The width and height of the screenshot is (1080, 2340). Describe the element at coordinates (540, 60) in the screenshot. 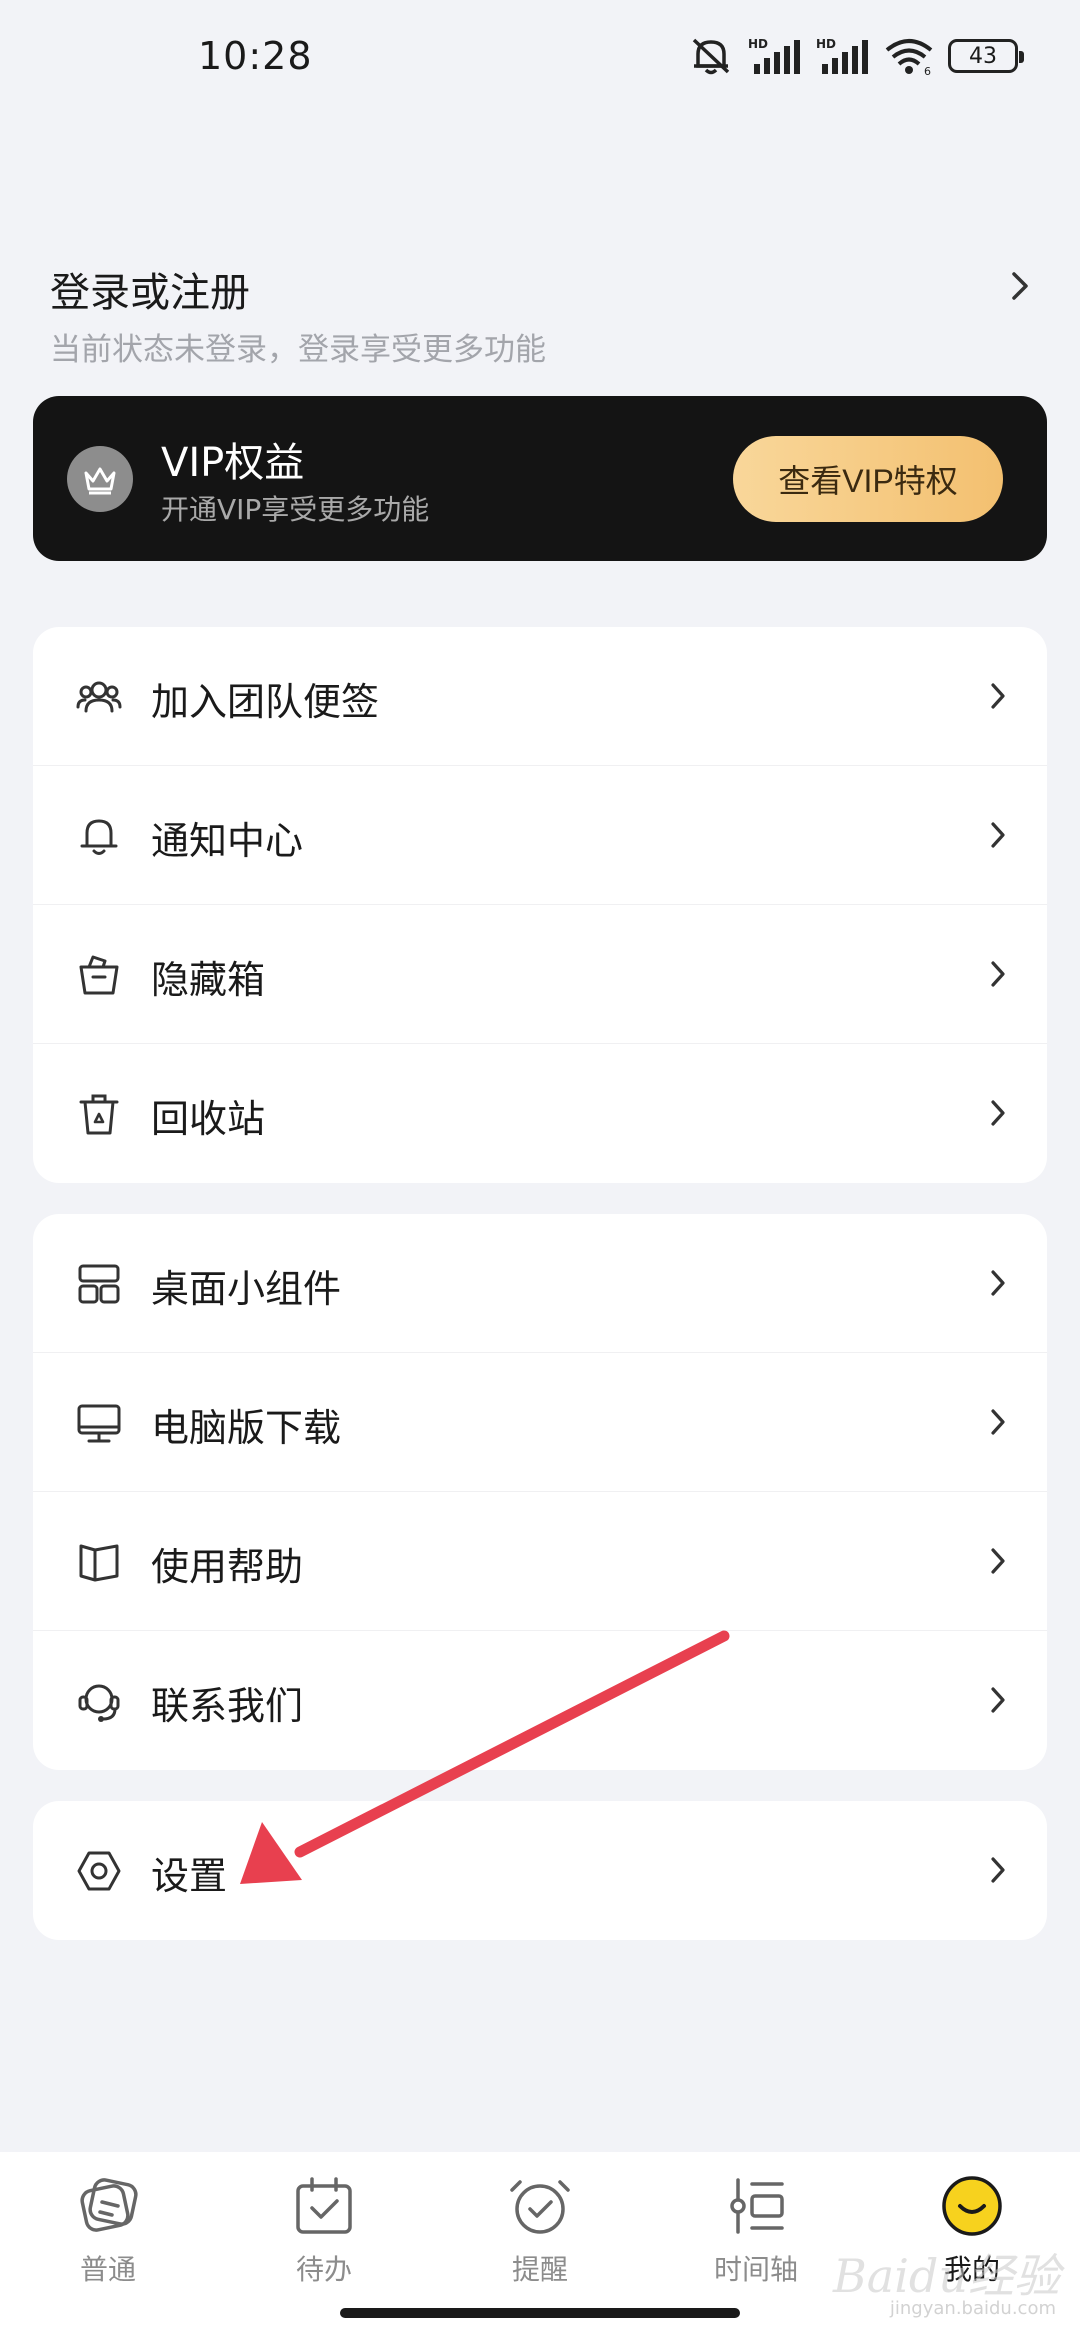

I see `status-bar: 10:28 HD HD 6 43` at that location.